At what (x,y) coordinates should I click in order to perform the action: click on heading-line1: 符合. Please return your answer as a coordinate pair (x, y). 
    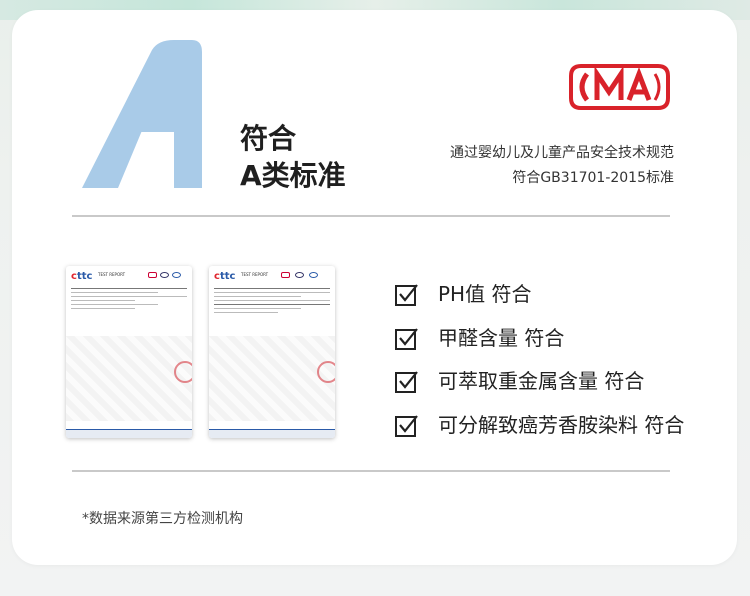
    Looking at the image, I should click on (268, 138).